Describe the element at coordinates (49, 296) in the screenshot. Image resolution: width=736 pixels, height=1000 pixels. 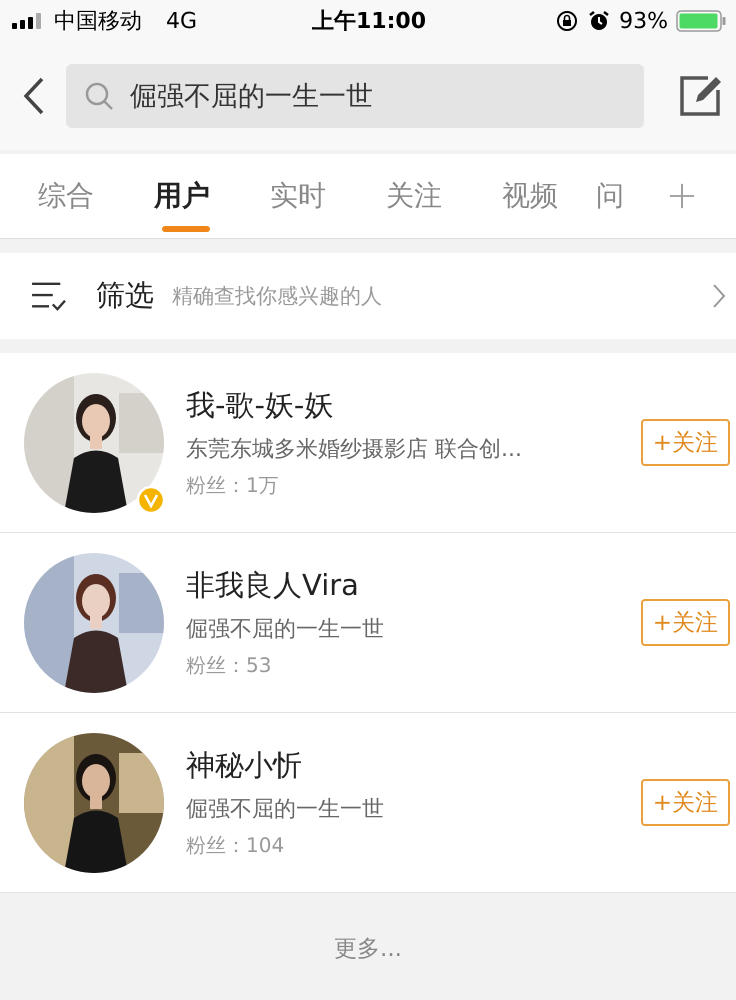
I see `filter-icon` at that location.